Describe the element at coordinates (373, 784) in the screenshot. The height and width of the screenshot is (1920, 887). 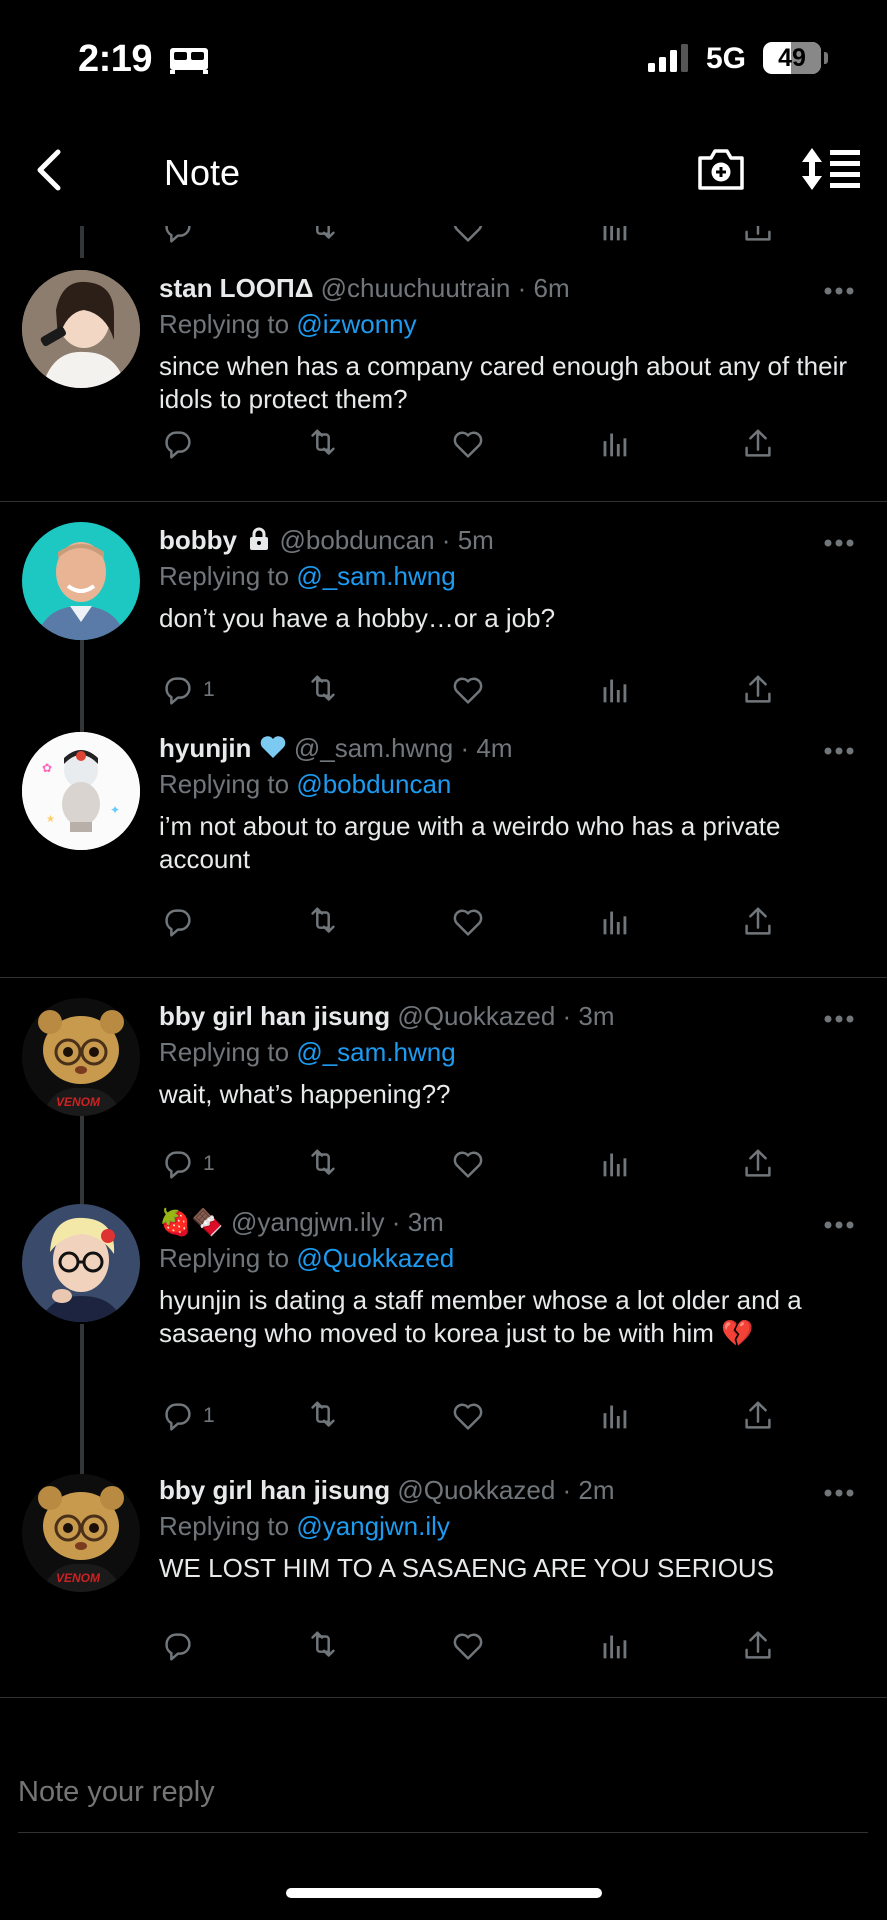
I see `replying-to-handle: @bobduncan` at that location.